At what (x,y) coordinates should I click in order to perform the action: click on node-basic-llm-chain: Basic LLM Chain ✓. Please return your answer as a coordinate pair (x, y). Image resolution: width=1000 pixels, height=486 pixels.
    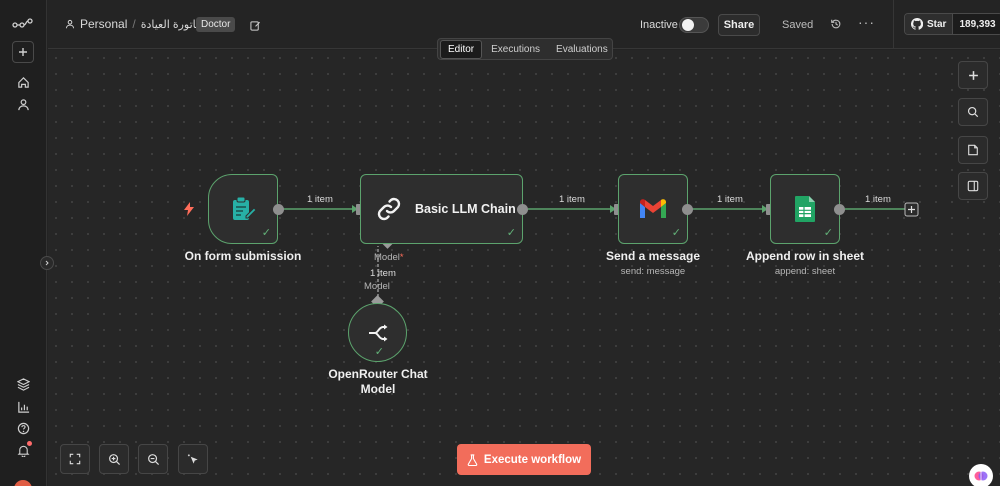
    Looking at the image, I should click on (441, 209).